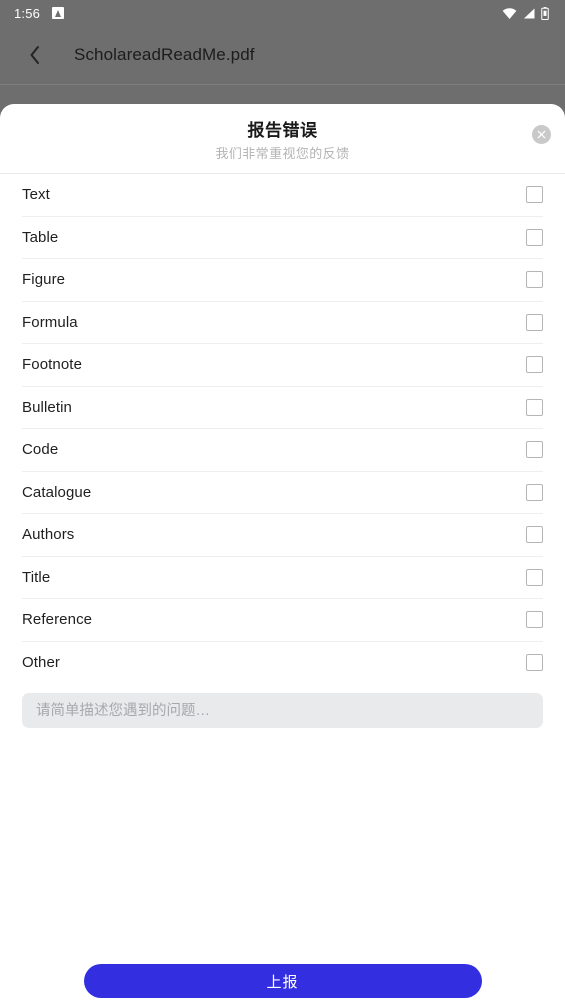 This screenshot has height=1004, width=565. Describe the element at coordinates (509, 13) in the screenshot. I see `wifi-icon` at that location.